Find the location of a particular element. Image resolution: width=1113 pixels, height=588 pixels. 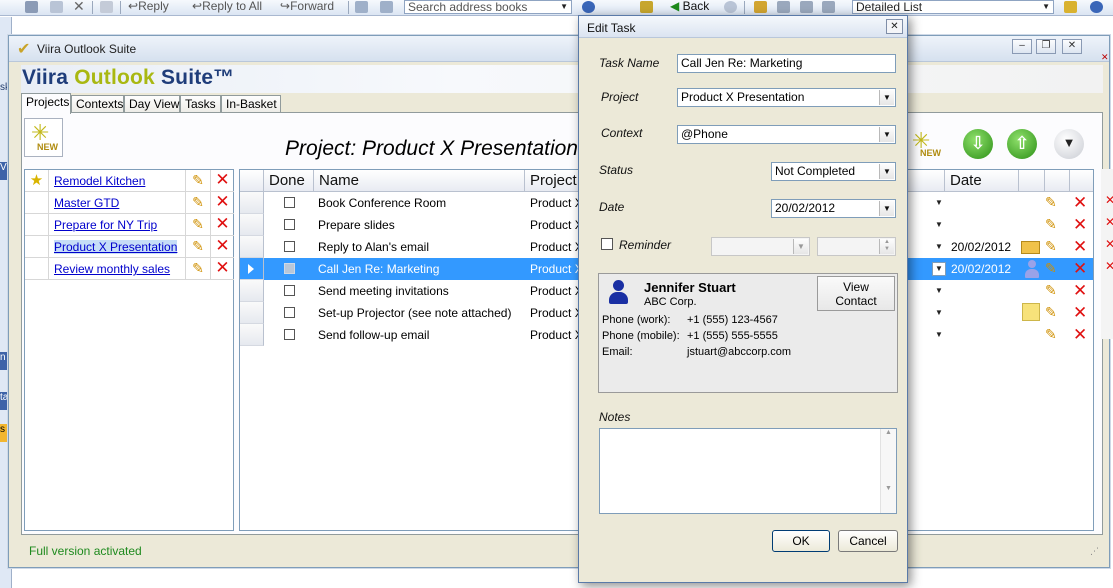

new-project-button: ✳ NEW is located at coordinates (43, 137).